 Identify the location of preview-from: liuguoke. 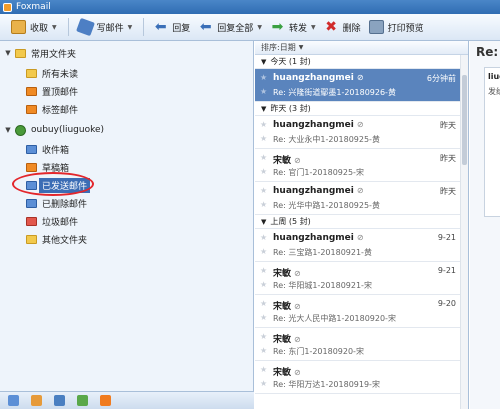
(494, 76).